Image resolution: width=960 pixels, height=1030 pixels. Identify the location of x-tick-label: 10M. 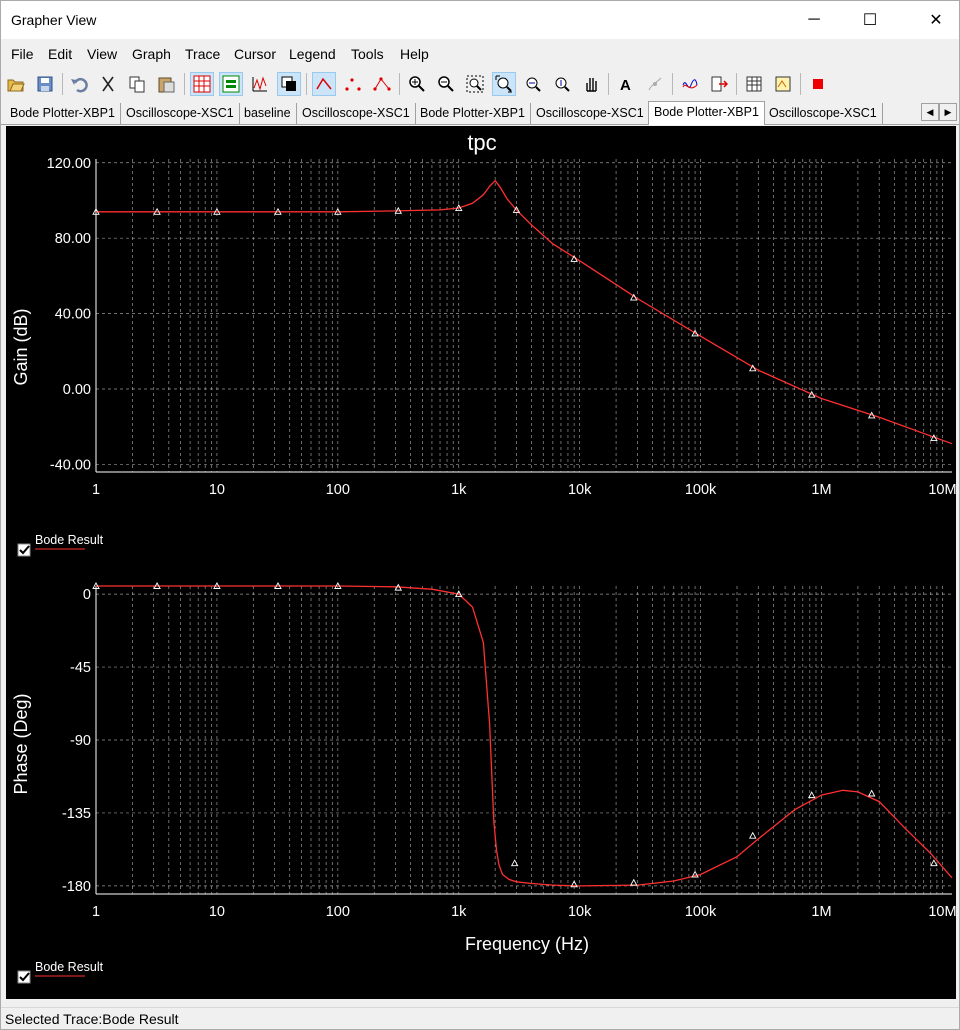
(942, 490).